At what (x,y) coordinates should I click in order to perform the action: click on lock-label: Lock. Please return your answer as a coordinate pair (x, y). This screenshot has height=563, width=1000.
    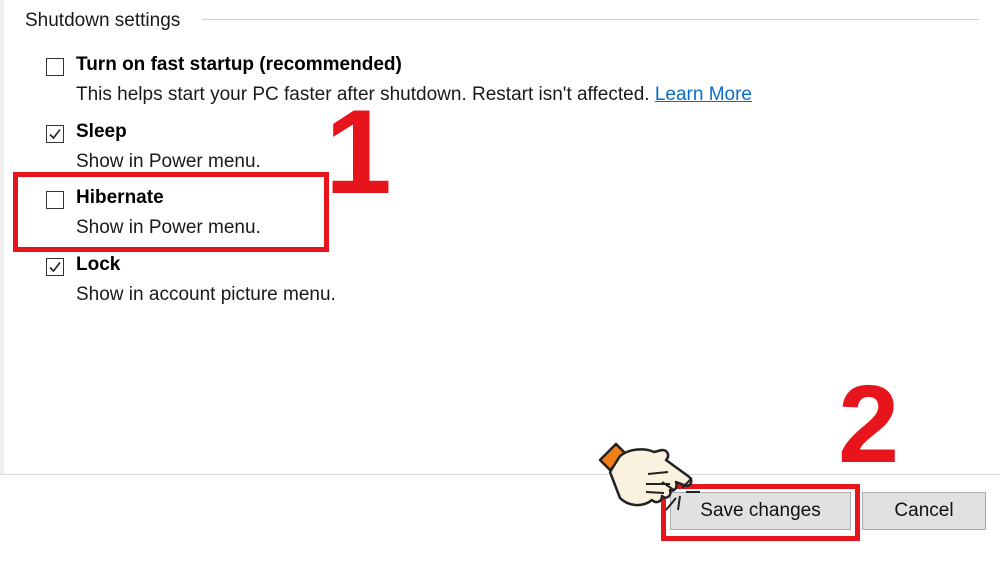
    Looking at the image, I should click on (98, 264).